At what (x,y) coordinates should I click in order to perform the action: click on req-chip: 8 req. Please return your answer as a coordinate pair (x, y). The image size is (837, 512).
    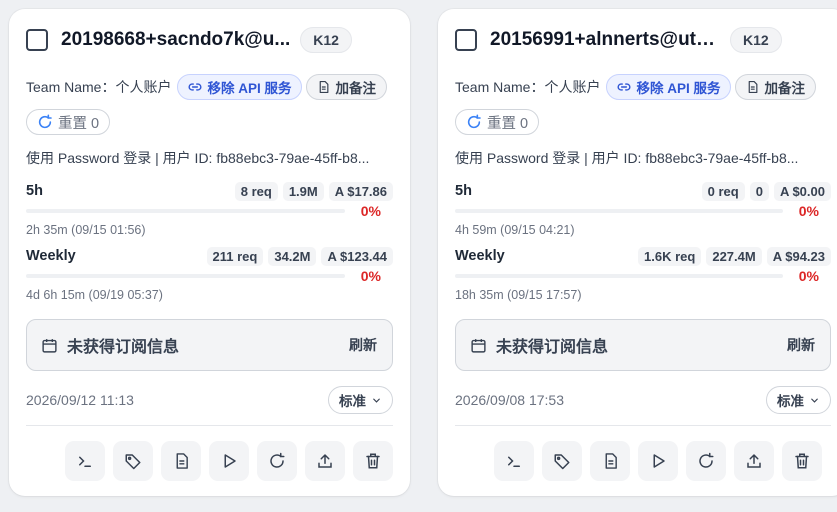
    Looking at the image, I should click on (256, 191).